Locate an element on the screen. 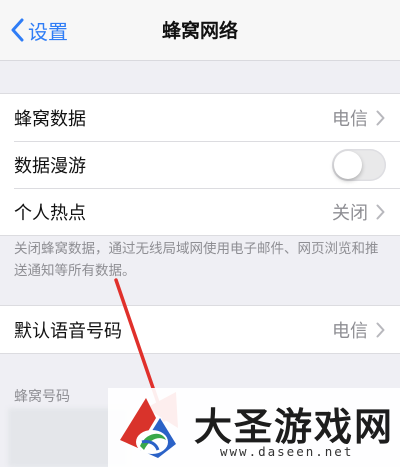  cellular-numbers-header: 蜂窝号码 is located at coordinates (42, 397).